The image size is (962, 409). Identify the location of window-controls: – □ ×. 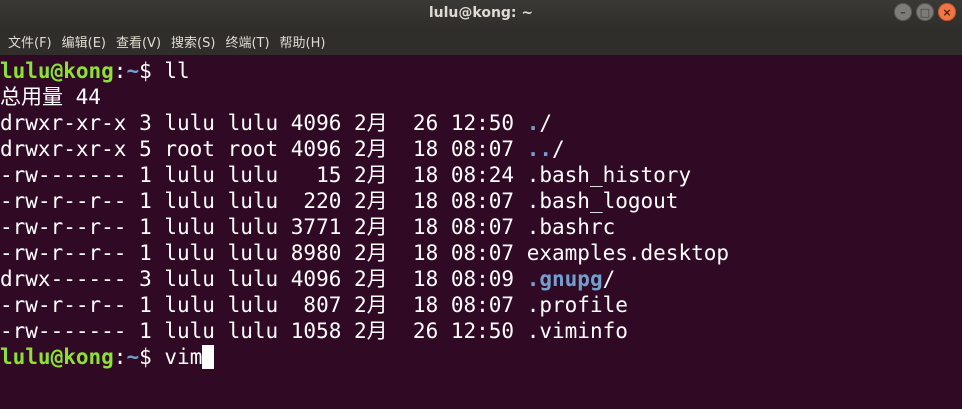
(925, 12).